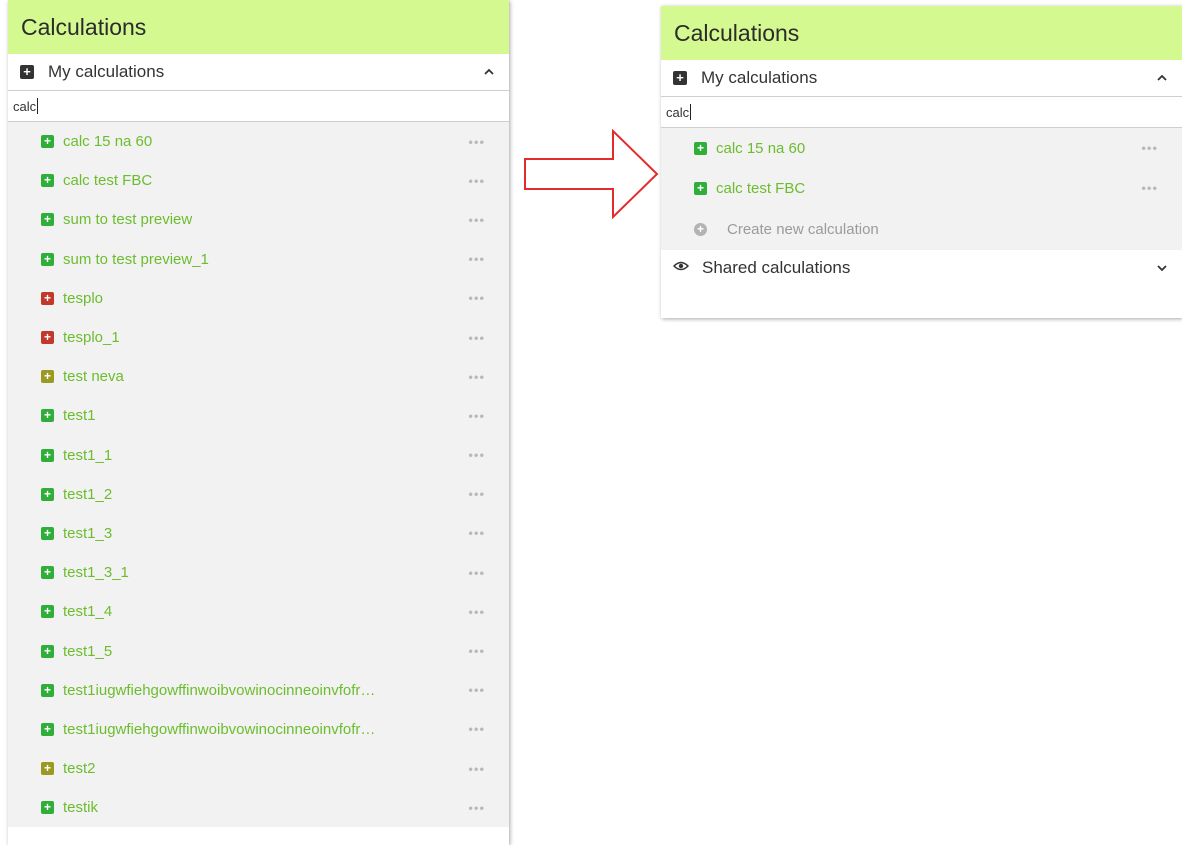 Image resolution: width=1182 pixels, height=845 pixels. I want to click on calculation-item: + test1_2 •••, so click(258, 494).